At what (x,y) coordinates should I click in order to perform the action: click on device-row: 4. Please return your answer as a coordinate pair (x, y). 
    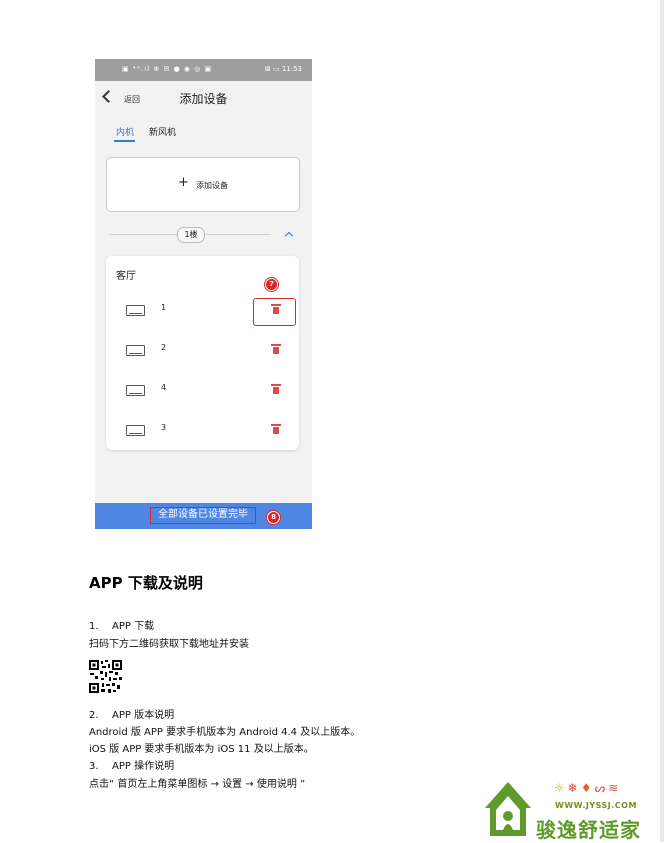
    Looking at the image, I should click on (202, 391).